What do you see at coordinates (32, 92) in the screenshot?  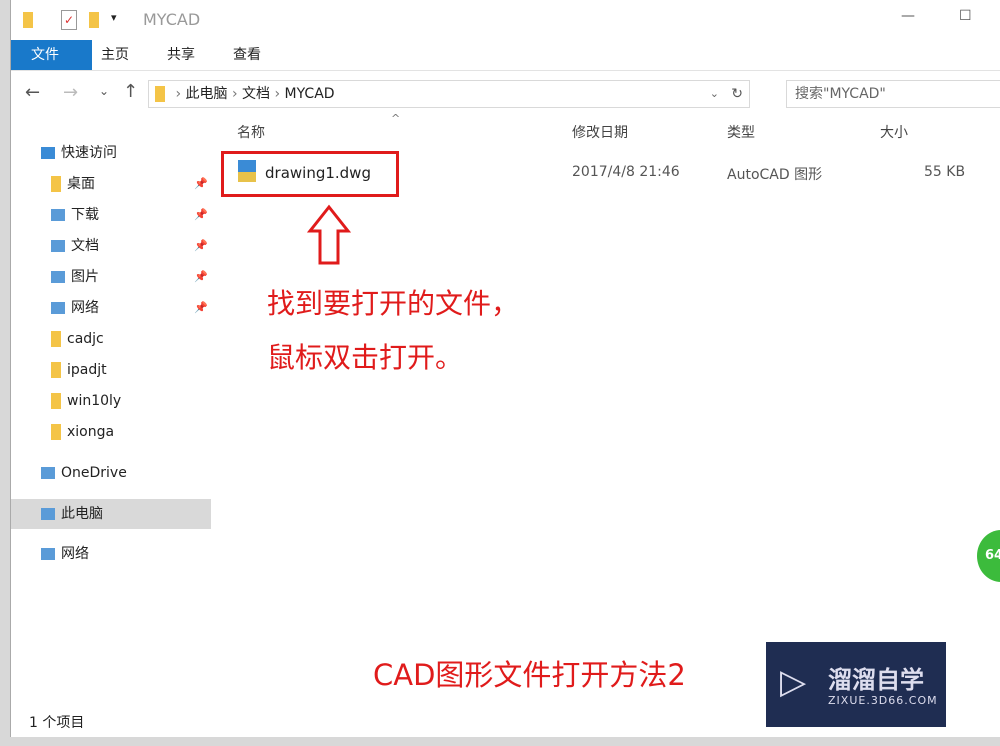 I see `back-button: ←` at bounding box center [32, 92].